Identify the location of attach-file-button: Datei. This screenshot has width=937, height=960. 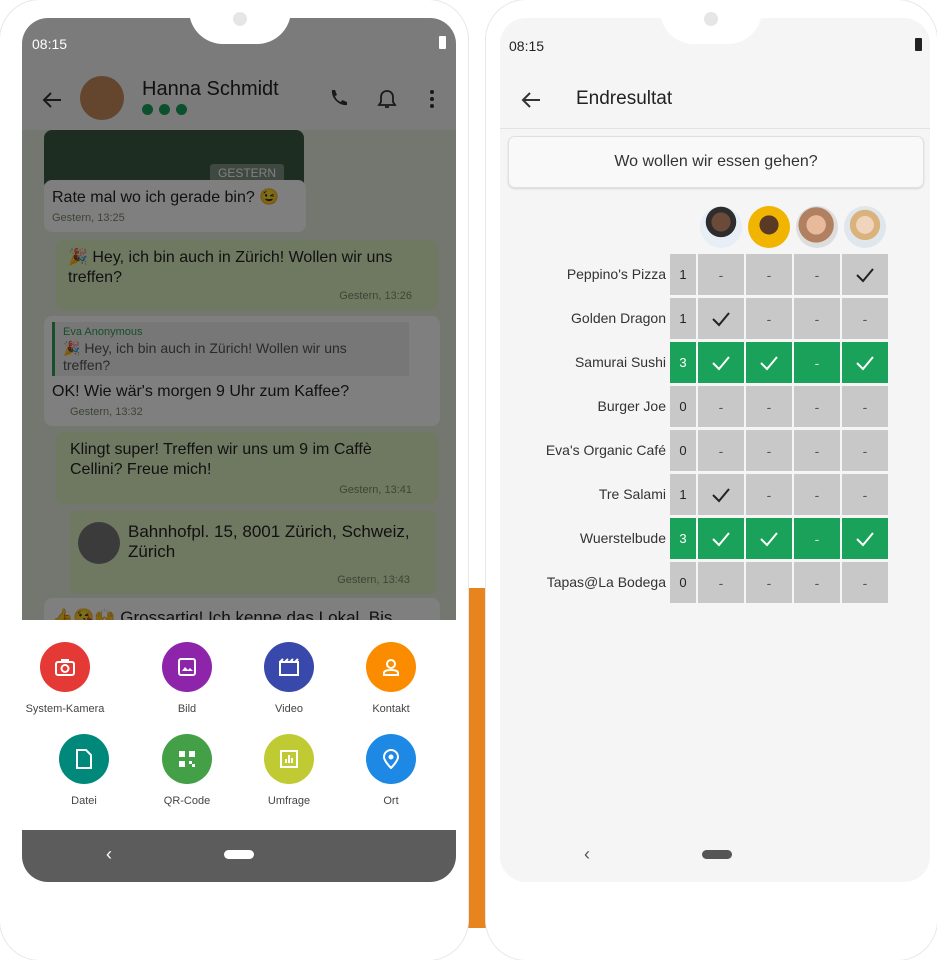
(84, 770).